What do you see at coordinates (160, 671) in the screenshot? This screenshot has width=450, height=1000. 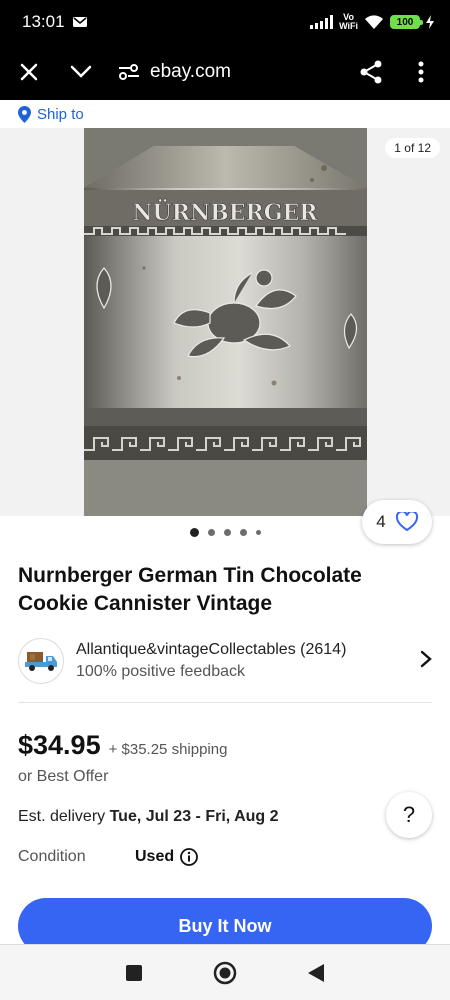 I see `seller-feedback: 100% positive feedback` at bounding box center [160, 671].